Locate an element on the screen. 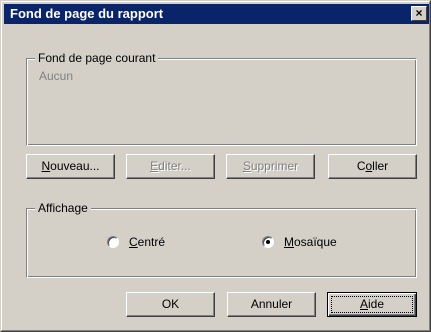 The image size is (431, 332). ok-button: OK is located at coordinates (170, 304).